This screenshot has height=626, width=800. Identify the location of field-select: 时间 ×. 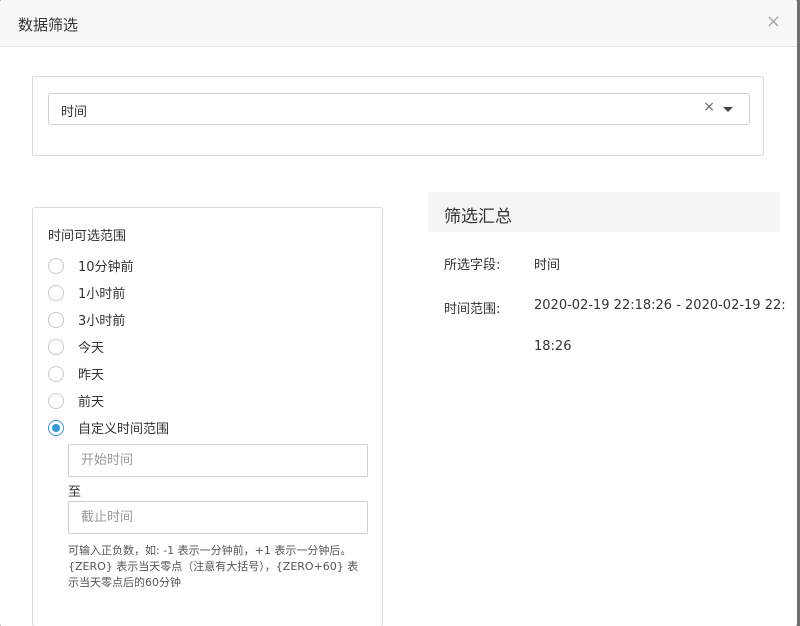
(399, 109).